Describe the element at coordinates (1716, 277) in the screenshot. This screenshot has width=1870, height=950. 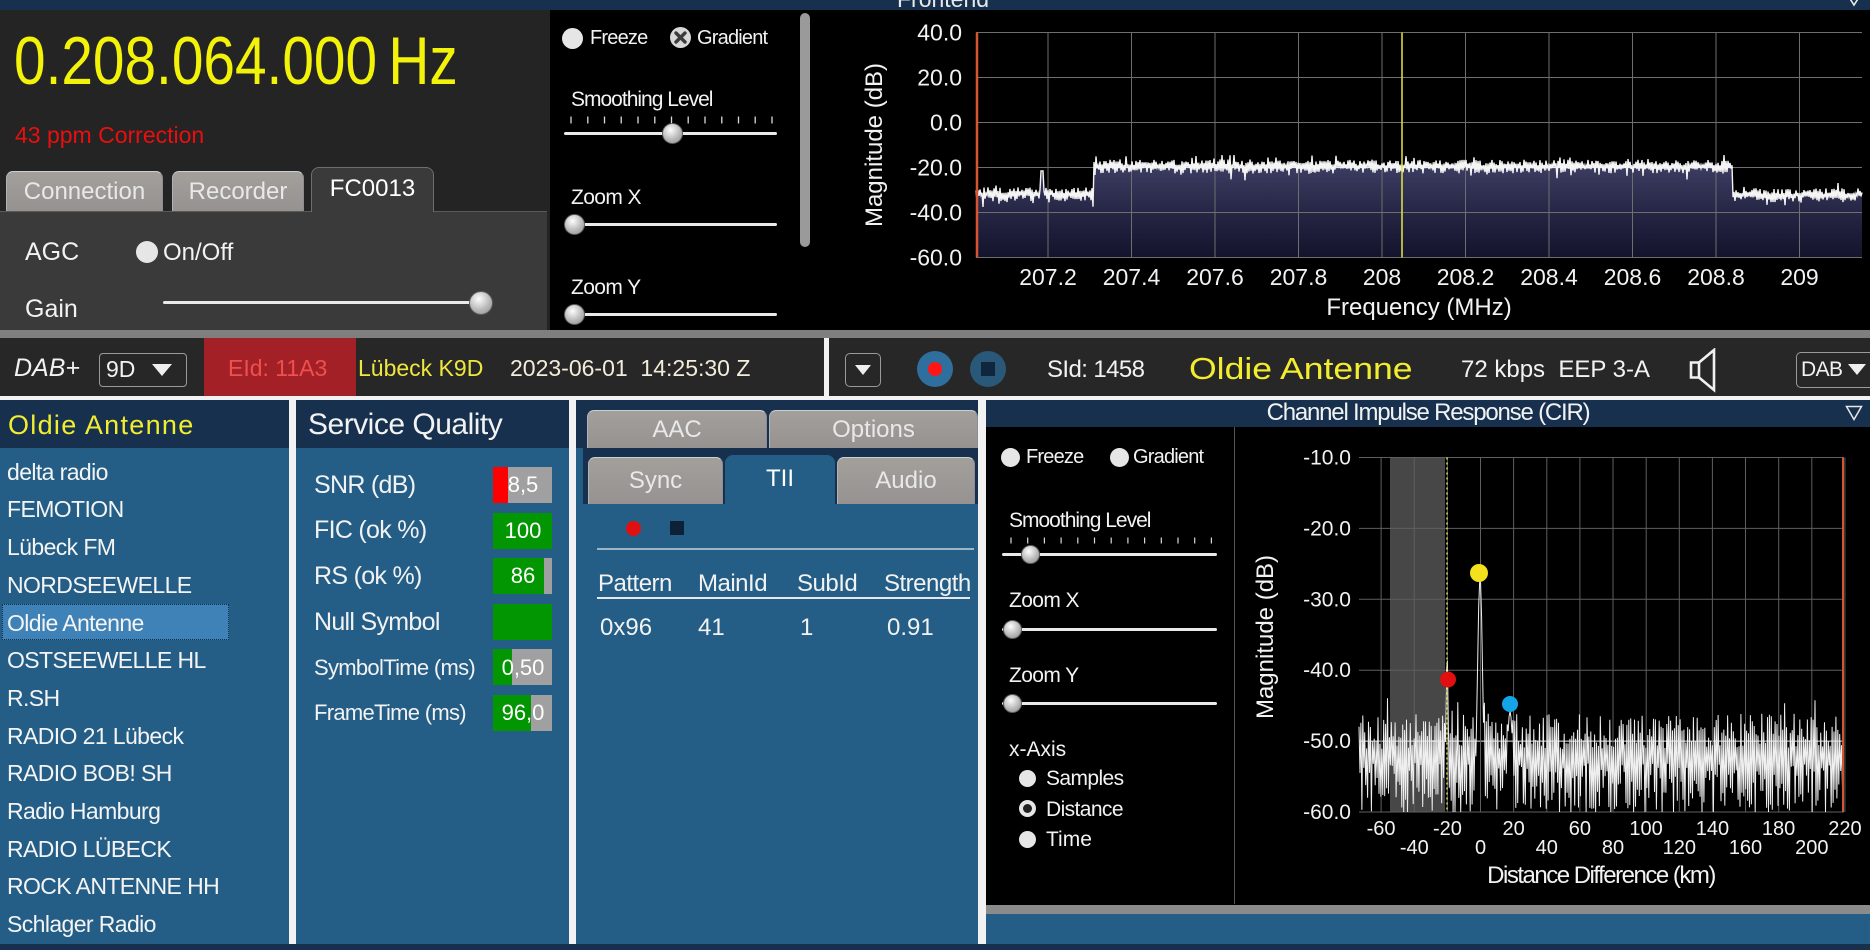
I see `svg-text: 208.8` at that location.